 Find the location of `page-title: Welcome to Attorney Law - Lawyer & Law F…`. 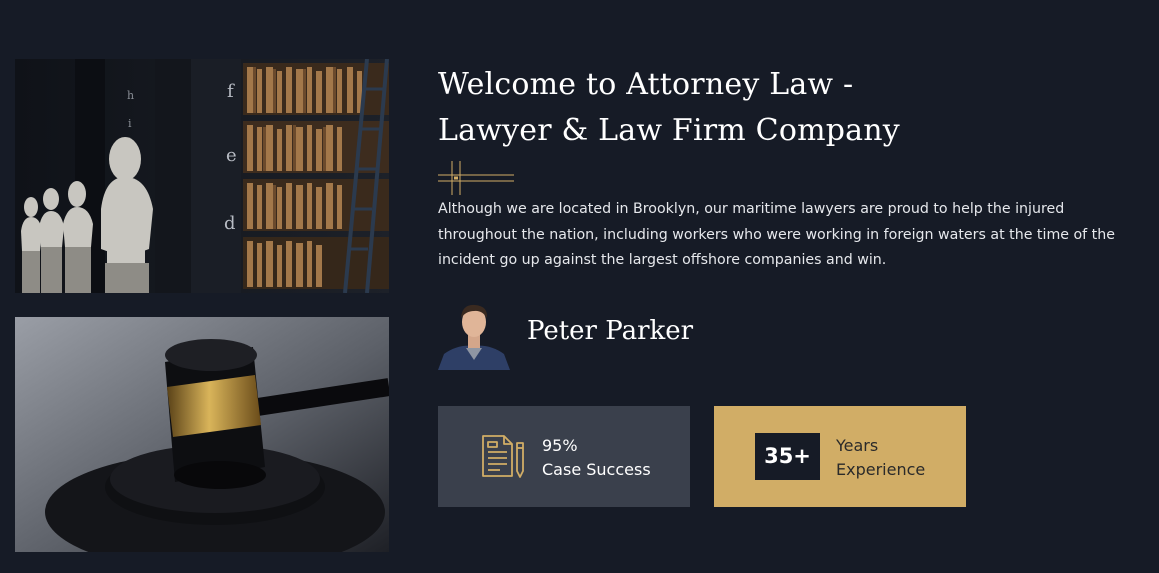

page-title: Welcome to Attorney Law - Lawyer & Law F… is located at coordinates (788, 108).